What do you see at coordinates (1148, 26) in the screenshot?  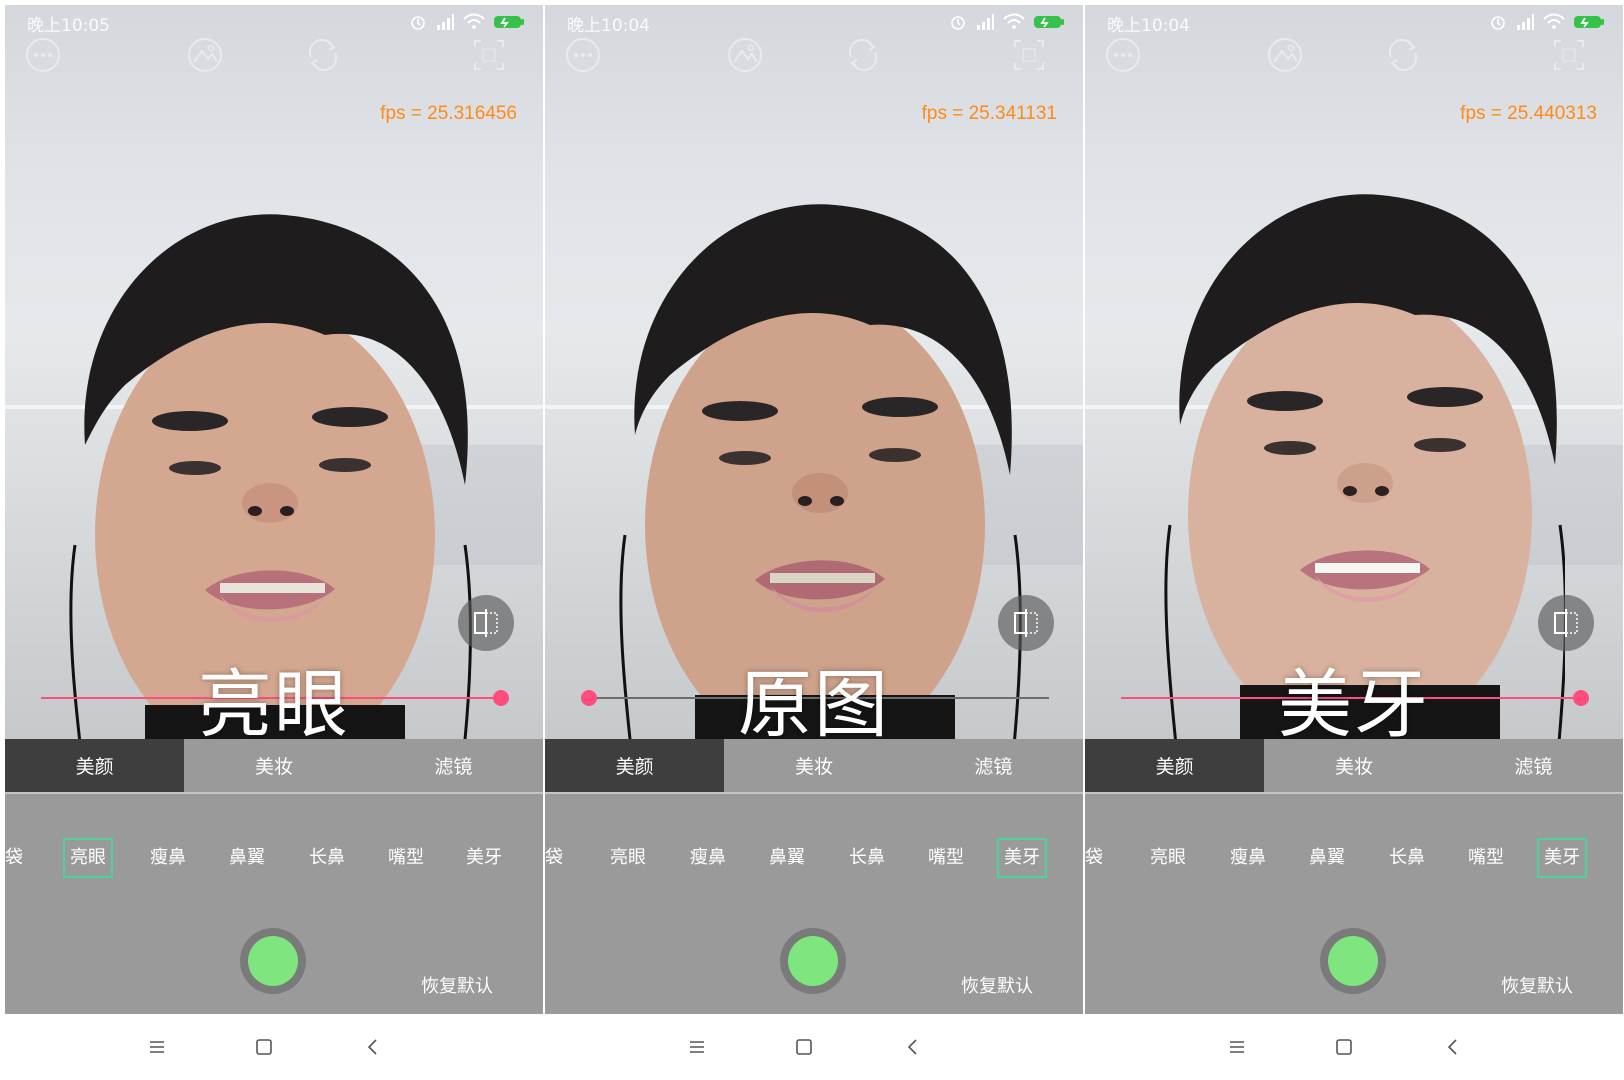 I see `status-time: 晚上10:04` at bounding box center [1148, 26].